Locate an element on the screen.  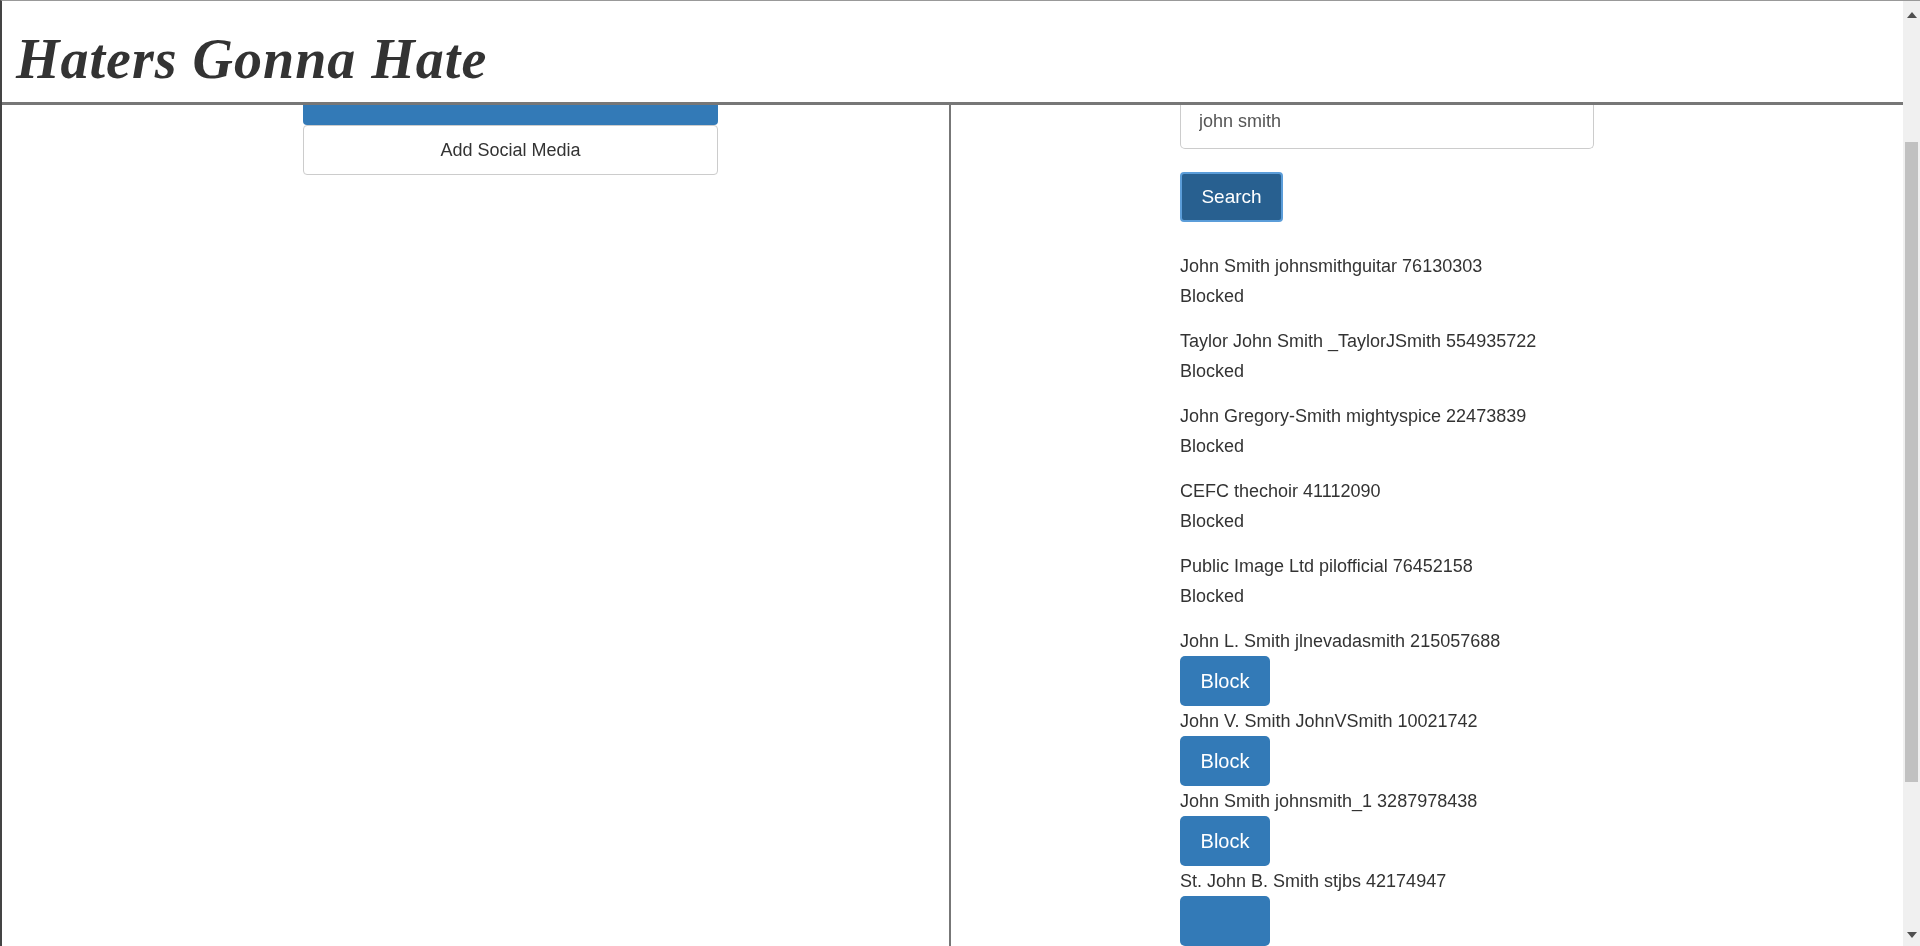
search-button: Search is located at coordinates (1231, 196).